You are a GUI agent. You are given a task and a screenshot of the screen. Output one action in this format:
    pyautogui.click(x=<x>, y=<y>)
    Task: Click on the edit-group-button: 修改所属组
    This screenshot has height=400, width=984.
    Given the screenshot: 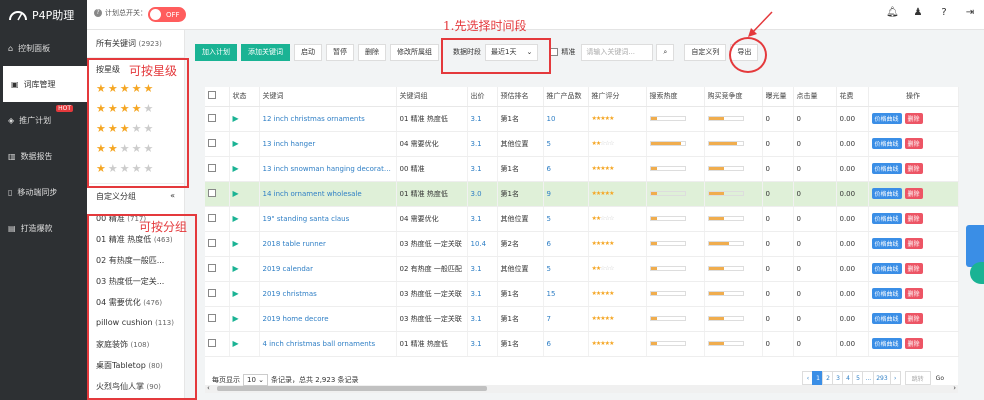 What is the action you would take?
    pyautogui.click(x=414, y=52)
    